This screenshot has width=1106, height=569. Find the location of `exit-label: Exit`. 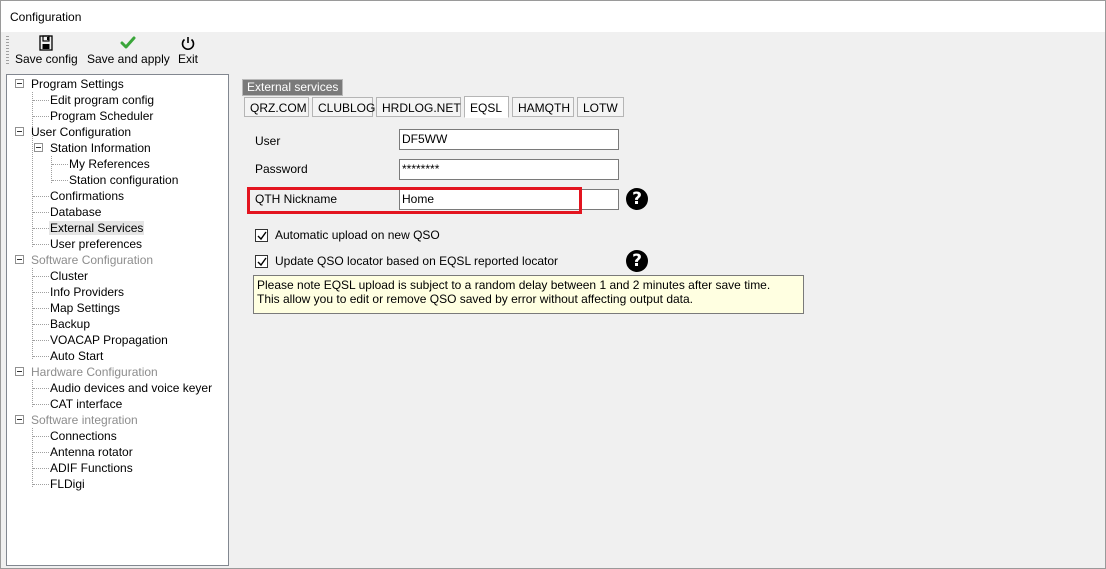

exit-label: Exit is located at coordinates (187, 59).